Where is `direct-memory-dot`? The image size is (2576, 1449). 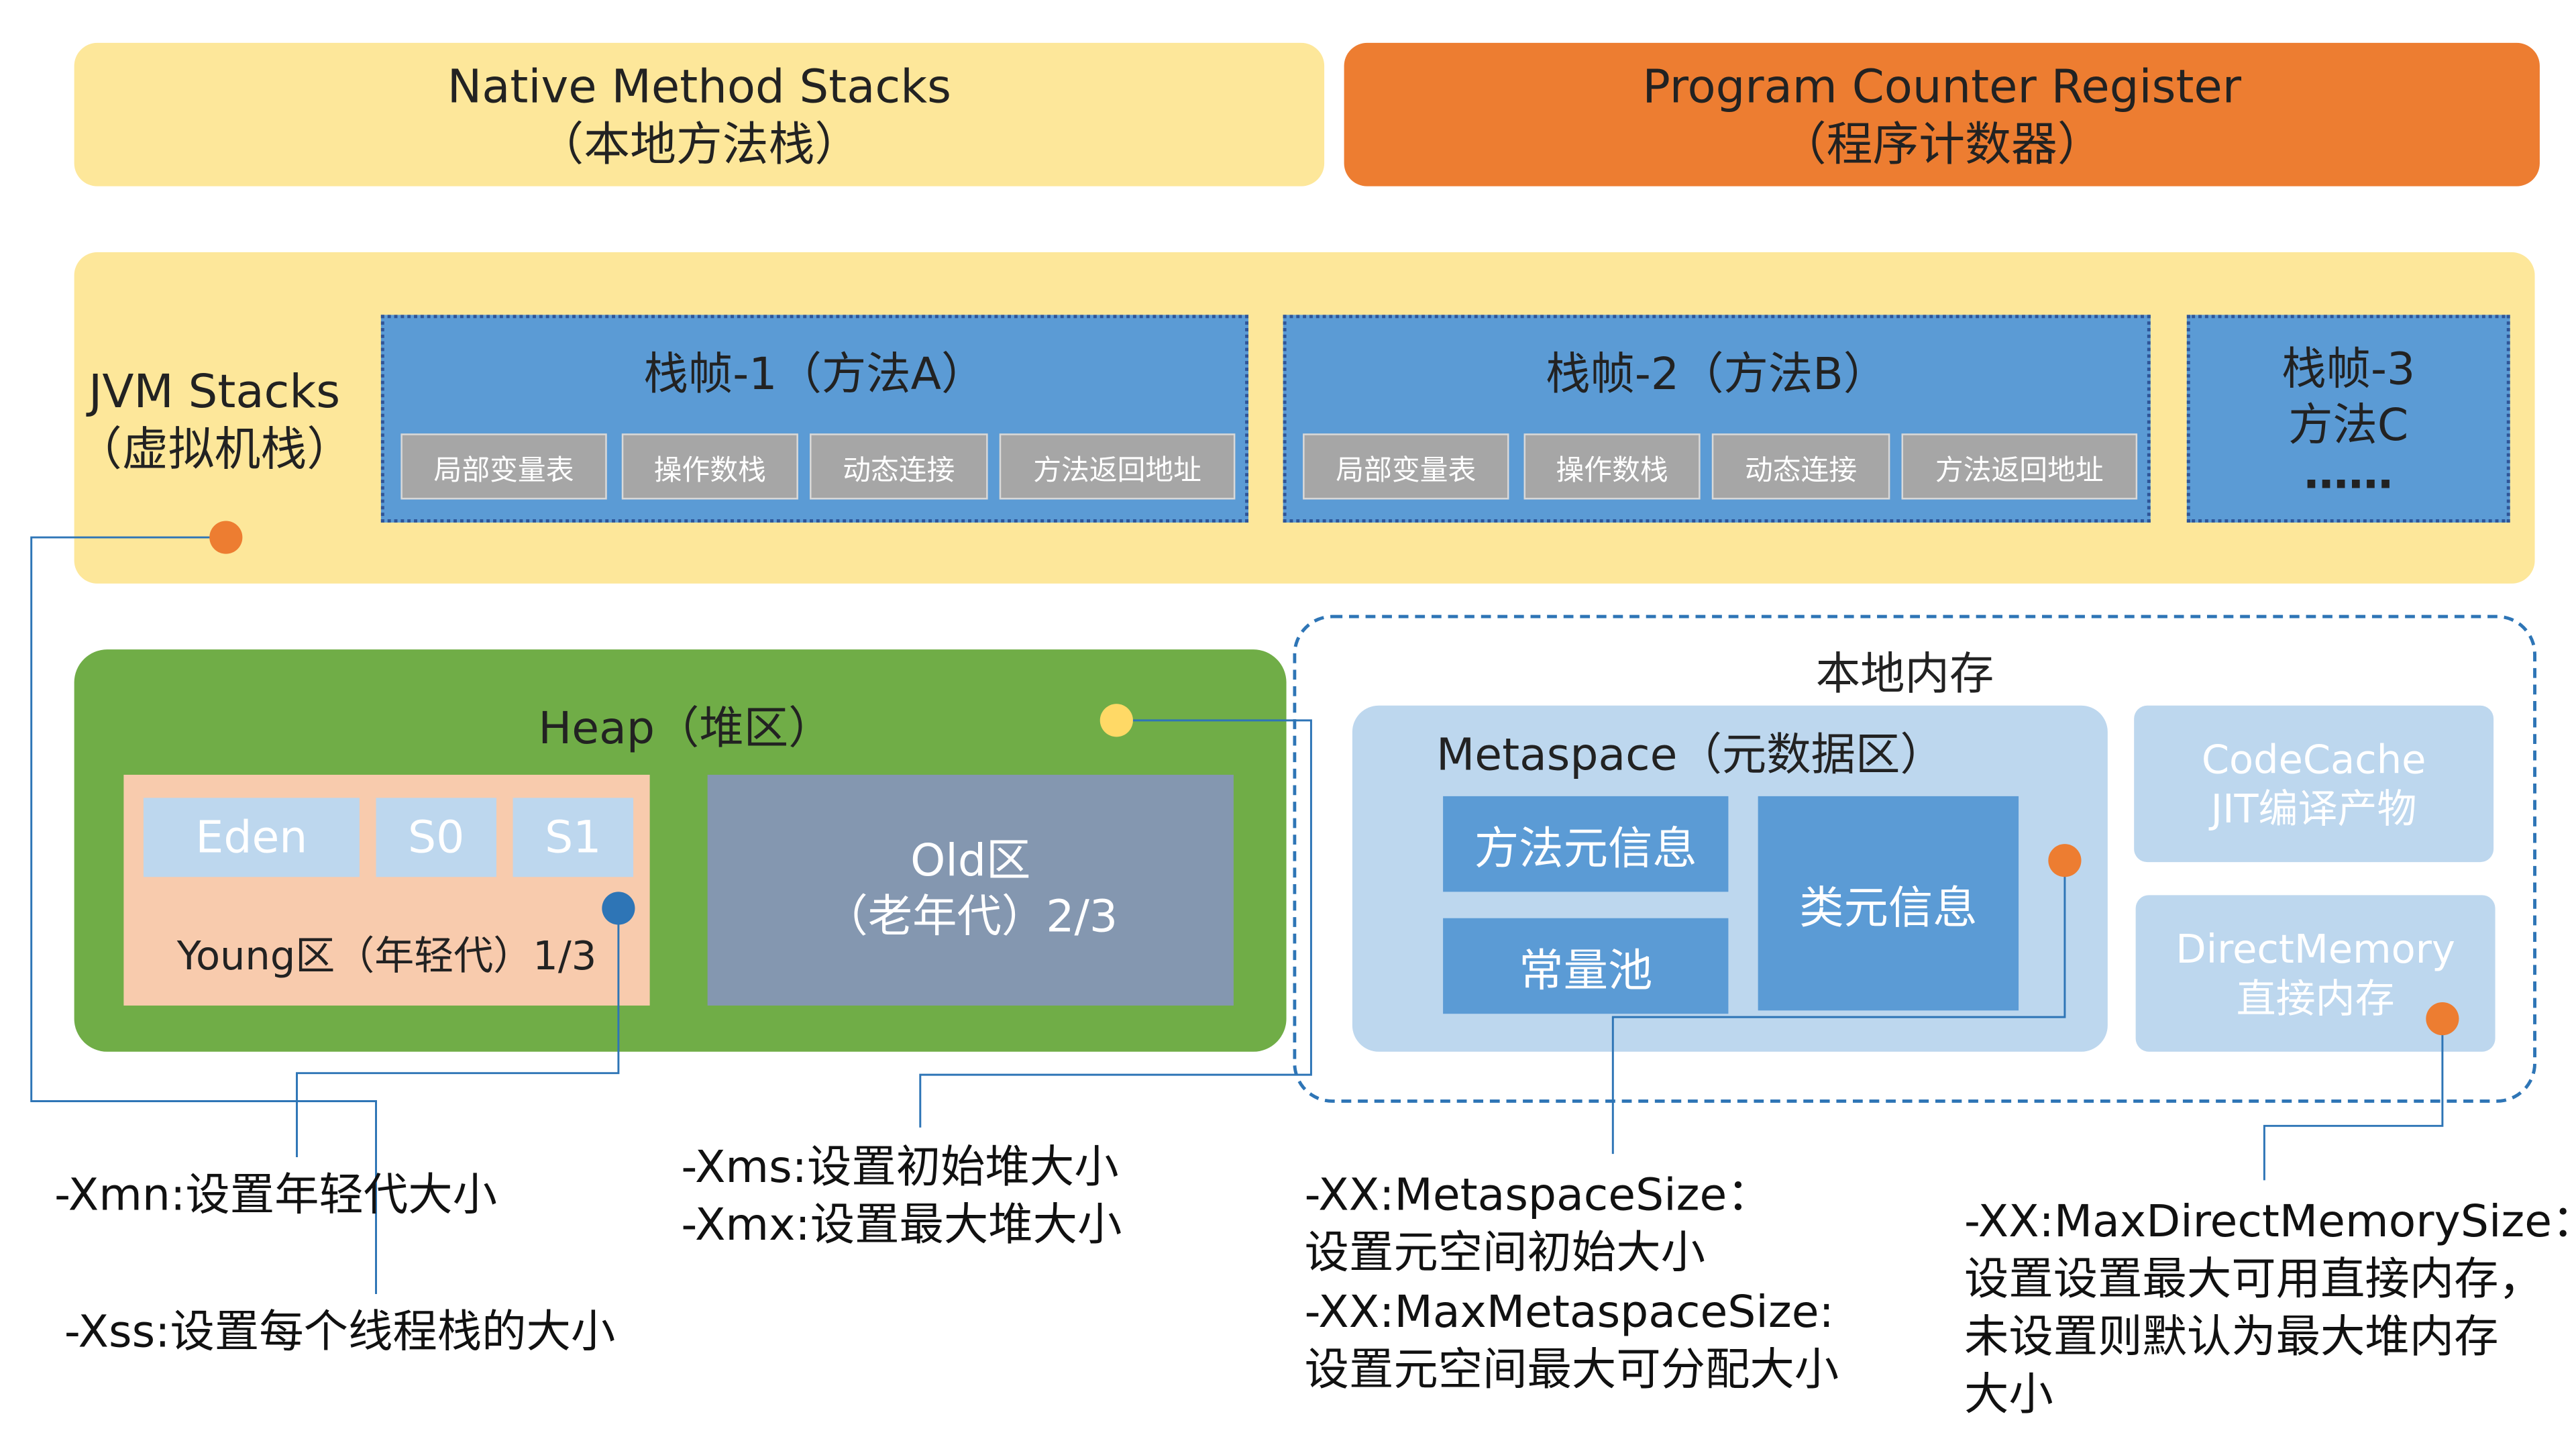 direct-memory-dot is located at coordinates (2442, 1019).